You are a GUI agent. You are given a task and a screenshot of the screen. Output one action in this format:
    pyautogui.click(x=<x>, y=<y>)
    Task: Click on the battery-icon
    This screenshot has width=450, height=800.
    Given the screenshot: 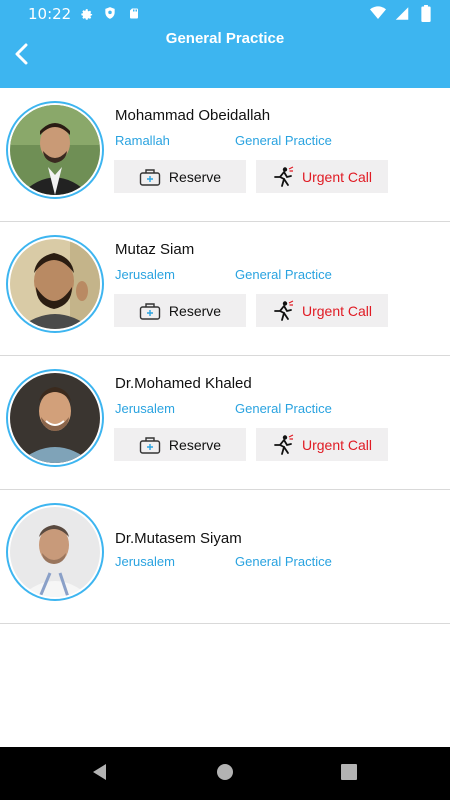 What is the action you would take?
    pyautogui.click(x=426, y=13)
    